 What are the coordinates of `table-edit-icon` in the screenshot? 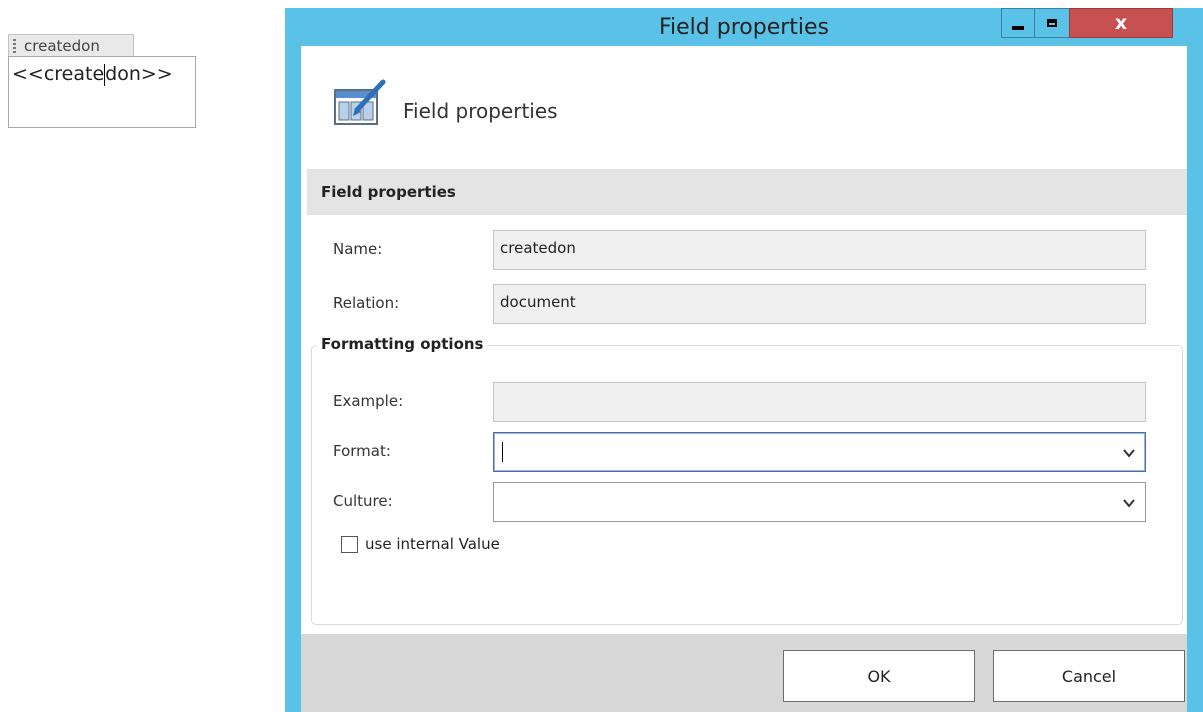 It's located at (360, 102).